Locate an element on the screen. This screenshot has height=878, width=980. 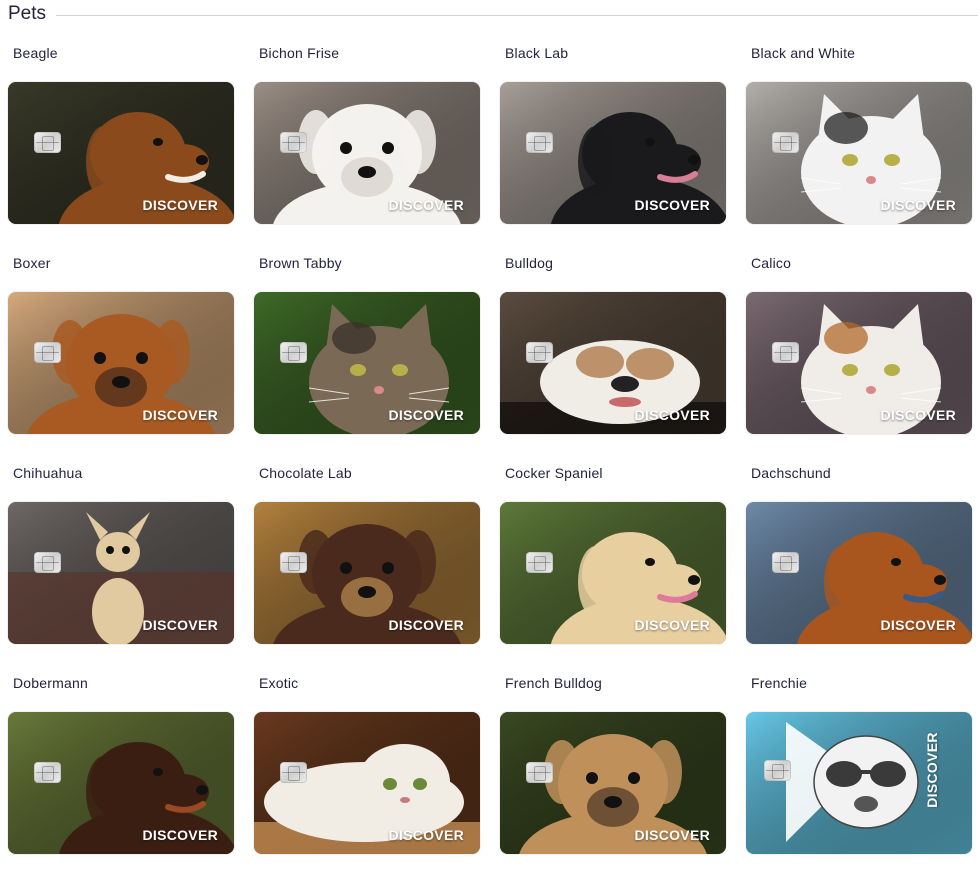
card-design-option: Bichon Frise DISCOVER is located at coordinates (367, 143).